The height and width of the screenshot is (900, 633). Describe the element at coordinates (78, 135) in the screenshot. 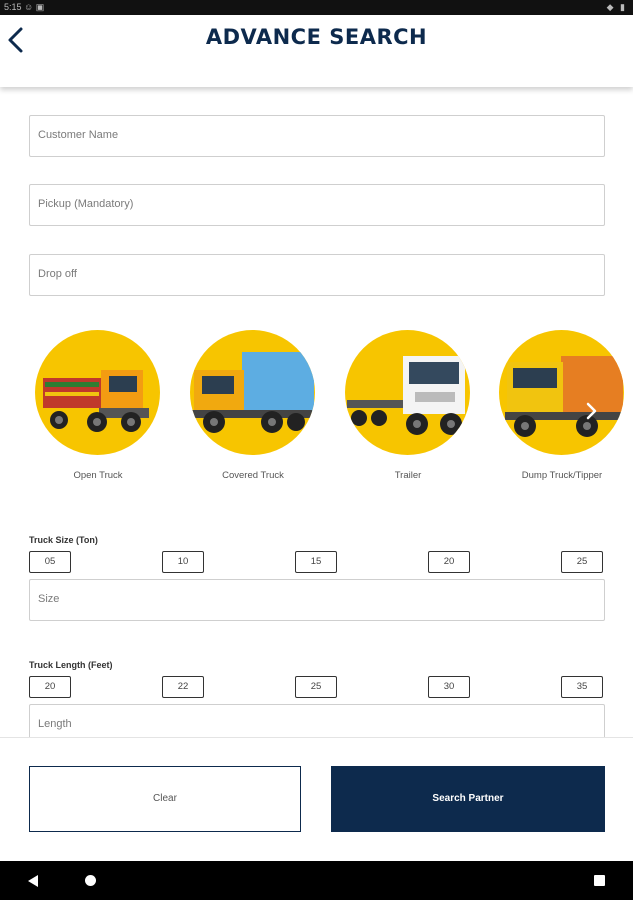

I see `customer-name-placeholder: Customer Name` at that location.